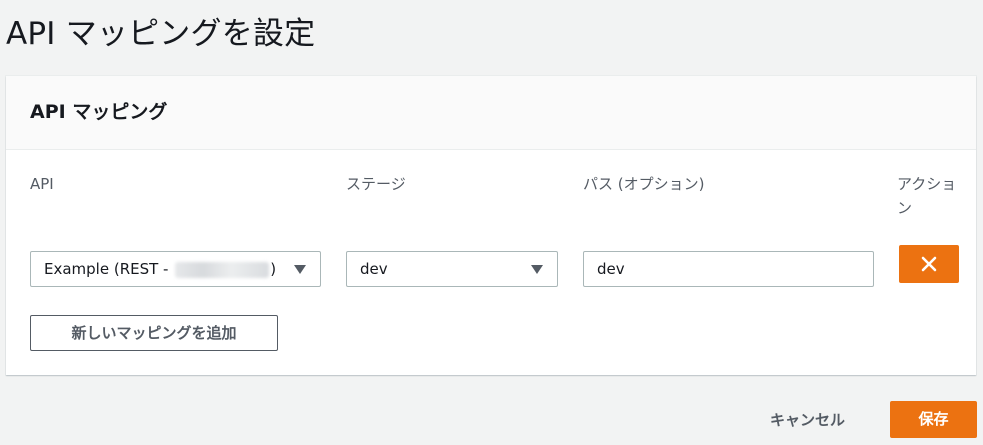 This screenshot has width=983, height=445. I want to click on api-select-text: Example (REST -, so click(109, 269).